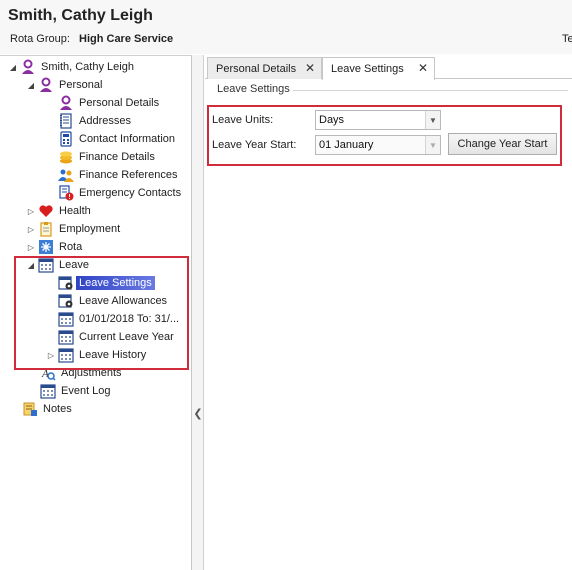 Image resolution: width=572 pixels, height=570 pixels. I want to click on clipboard-icon, so click(46, 229).